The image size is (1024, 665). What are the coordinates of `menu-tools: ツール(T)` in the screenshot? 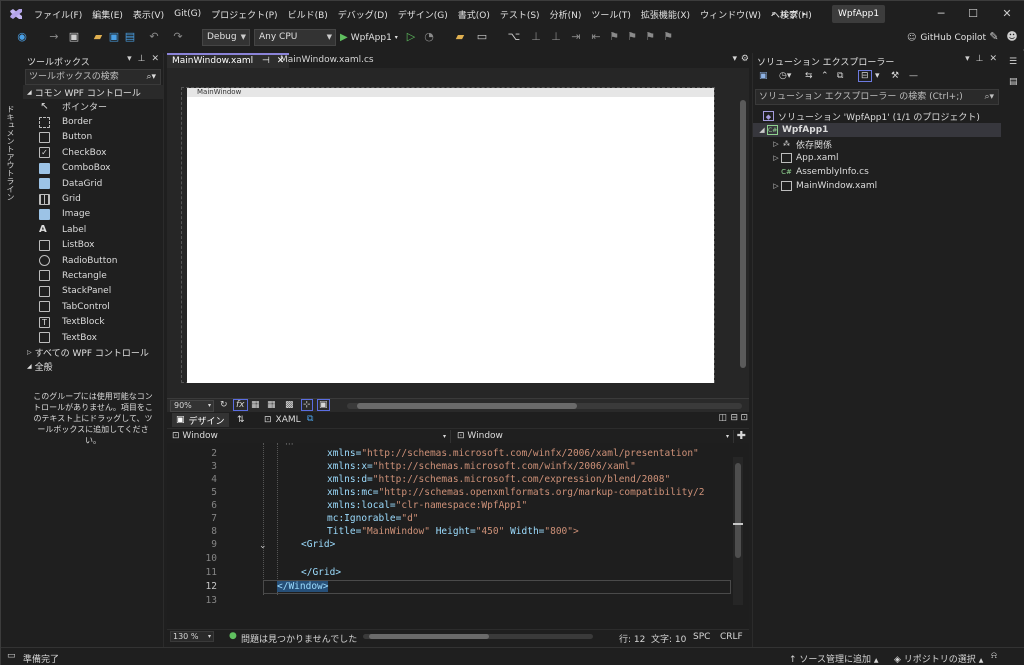 It's located at (611, 14).